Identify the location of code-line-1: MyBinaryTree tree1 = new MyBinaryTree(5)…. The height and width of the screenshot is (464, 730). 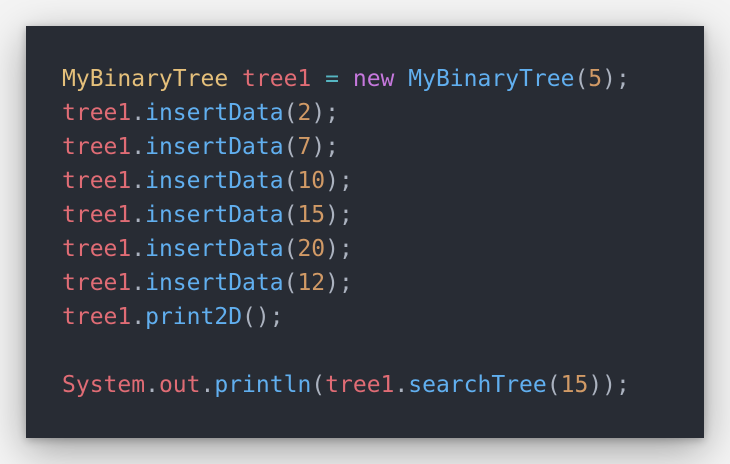
(346, 79).